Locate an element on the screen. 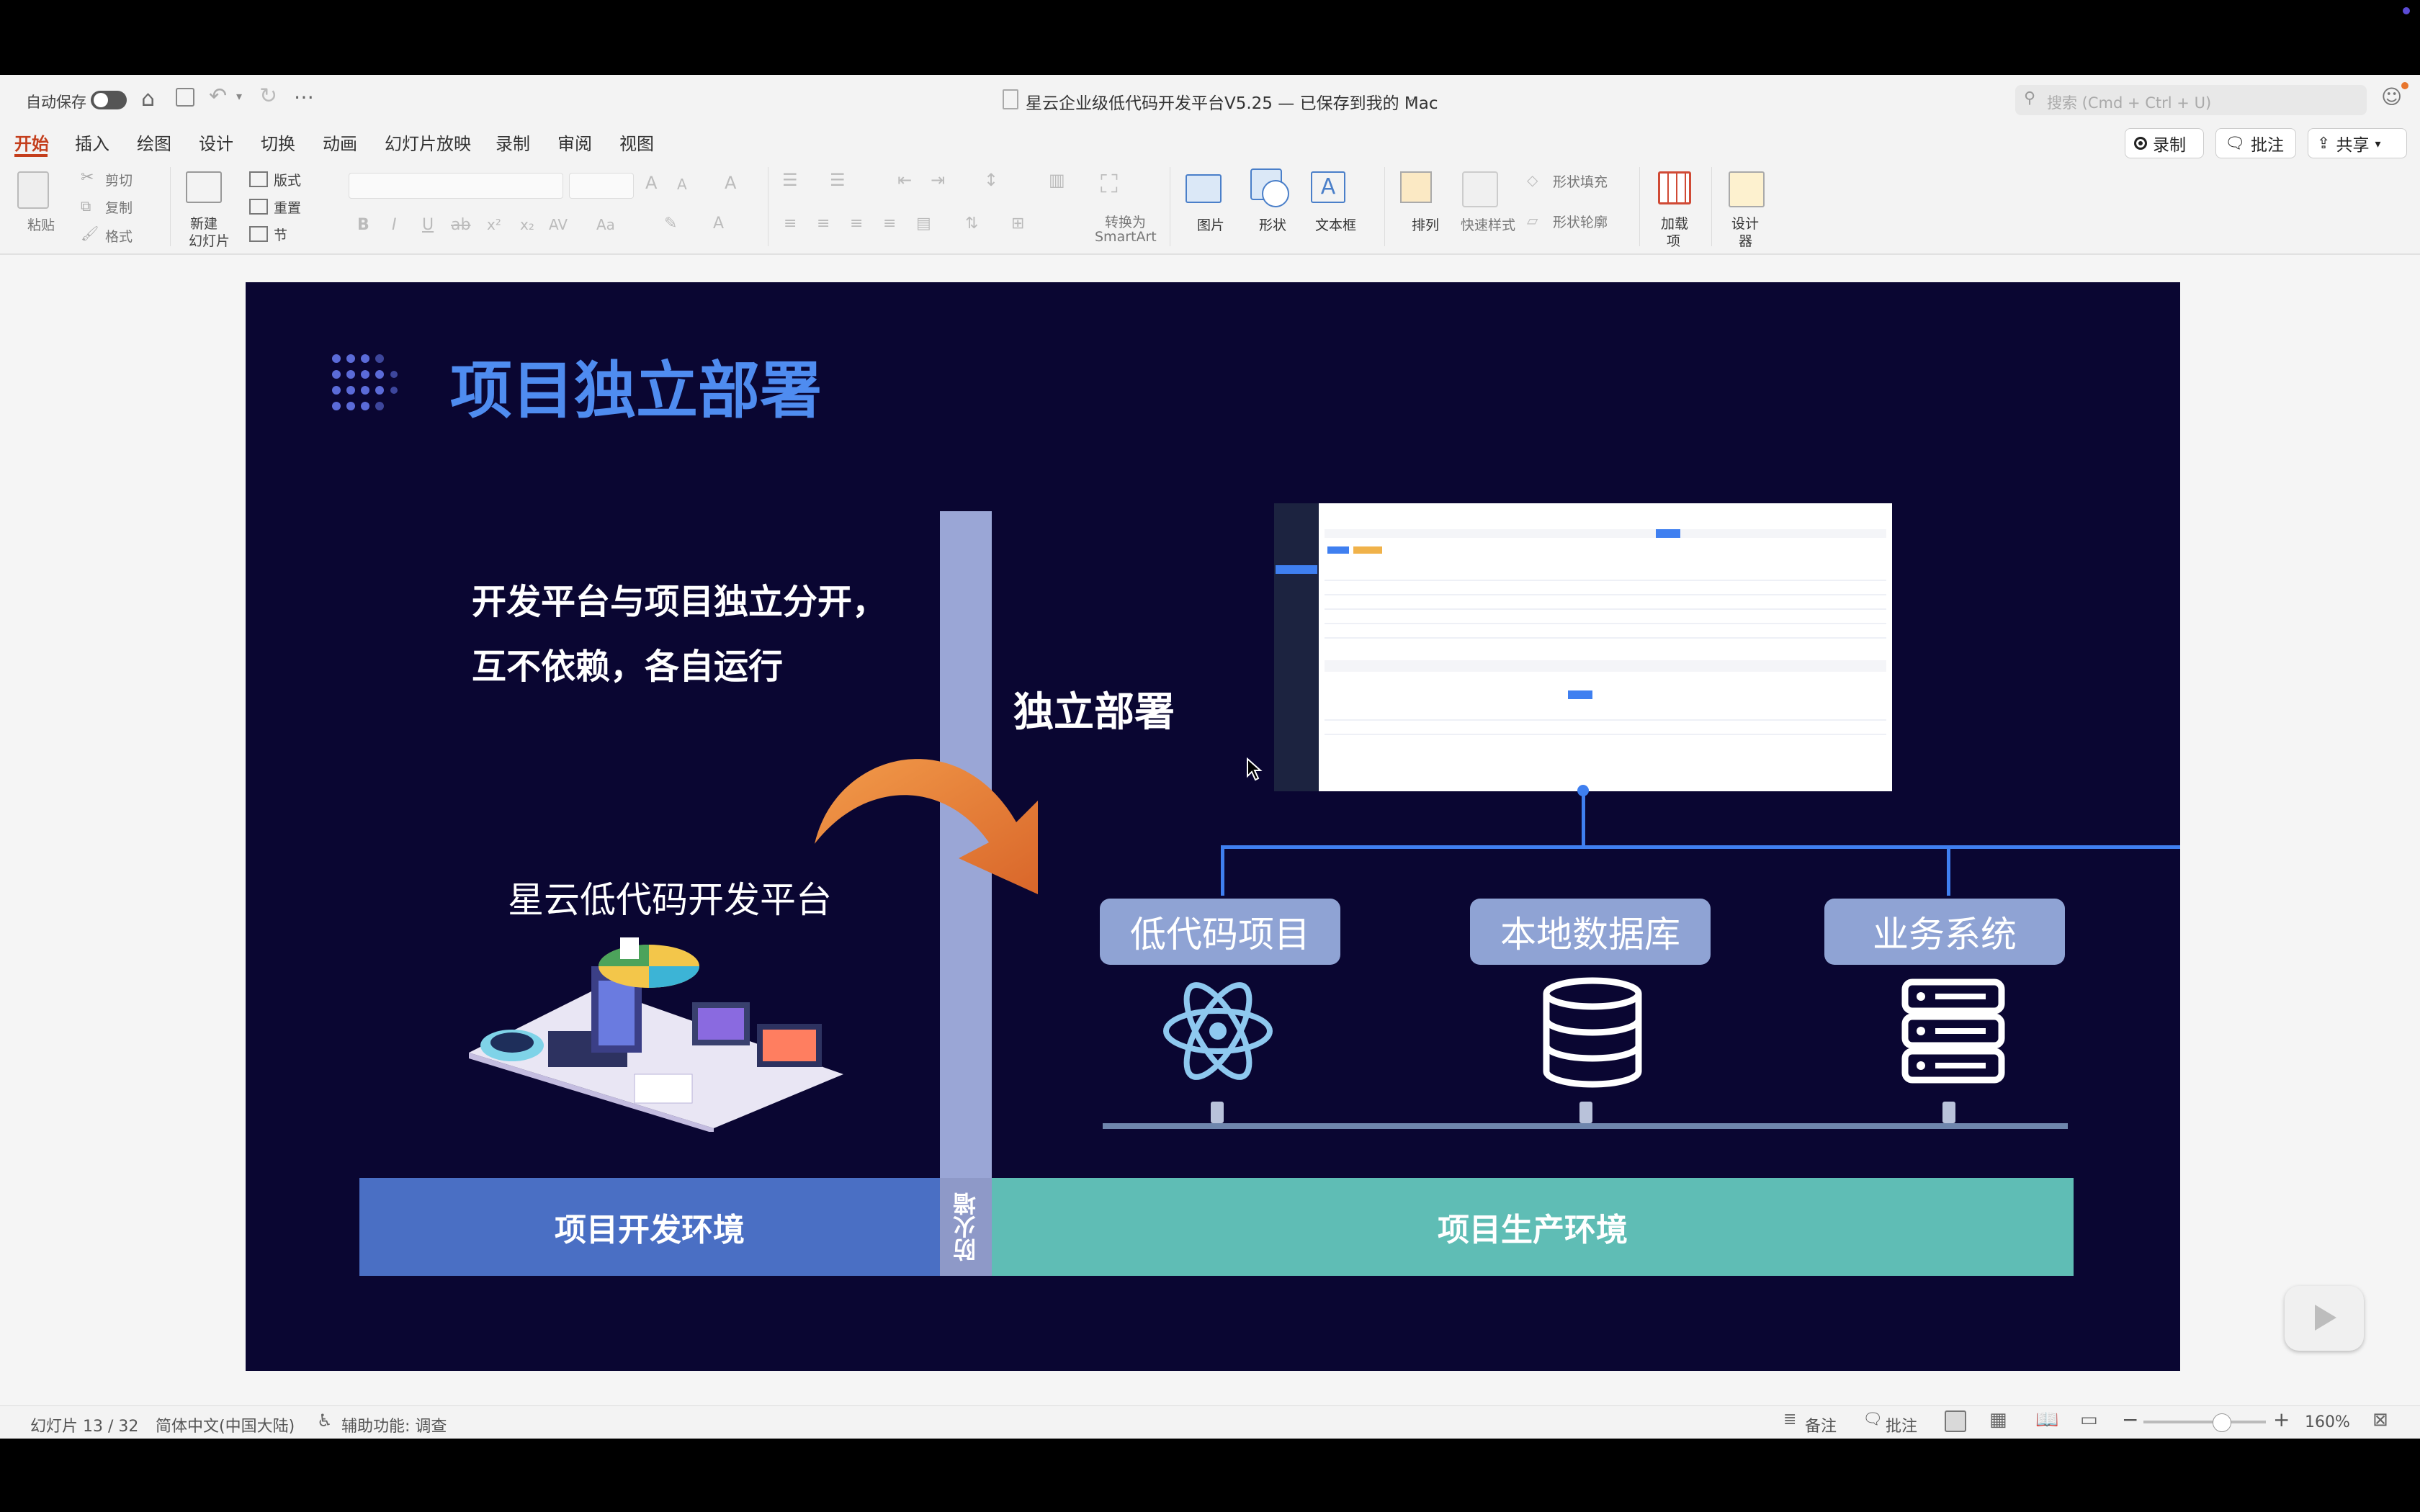 The width and height of the screenshot is (2420, 1512). search-box: ⚲ 搜索 (Cmd + Ctrl + U) is located at coordinates (2191, 100).